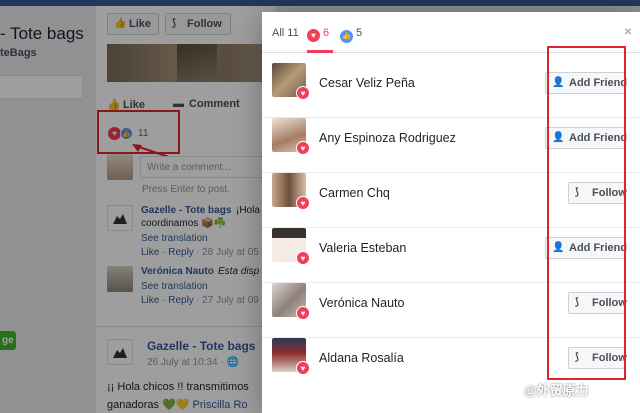  Describe the element at coordinates (359, 33) in the screenshot. I see `tab-like-count: 5` at that location.